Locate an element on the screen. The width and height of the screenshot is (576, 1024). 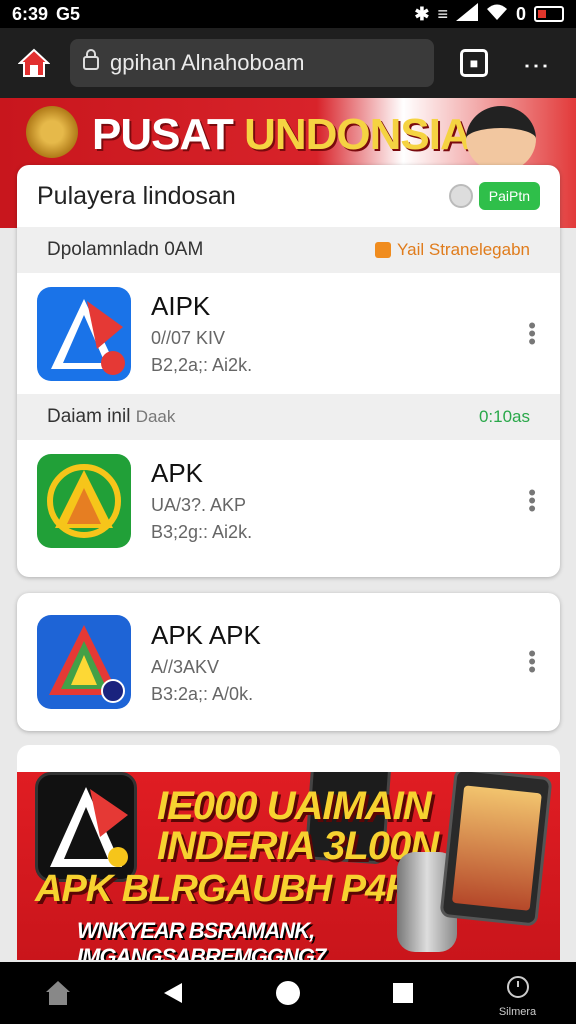
status-icons: ✱ ≡ 0 is located at coordinates (489, 14).